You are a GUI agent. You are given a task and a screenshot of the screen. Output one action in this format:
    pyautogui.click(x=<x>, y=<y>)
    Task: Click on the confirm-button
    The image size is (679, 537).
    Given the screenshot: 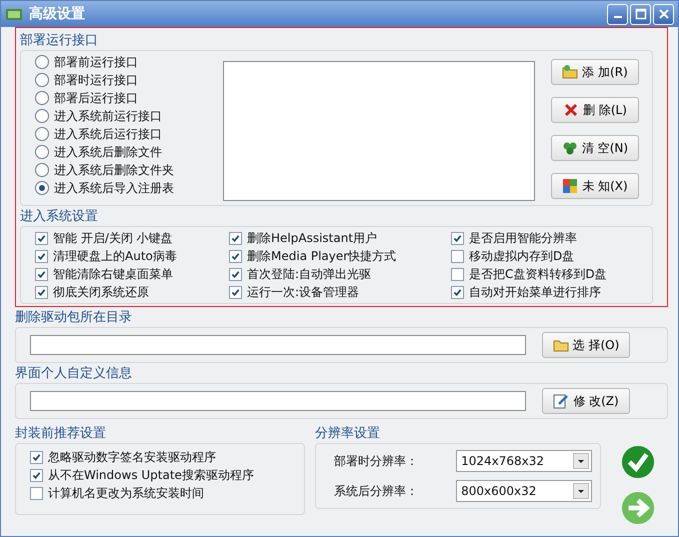 What is the action you would take?
    pyautogui.click(x=638, y=462)
    